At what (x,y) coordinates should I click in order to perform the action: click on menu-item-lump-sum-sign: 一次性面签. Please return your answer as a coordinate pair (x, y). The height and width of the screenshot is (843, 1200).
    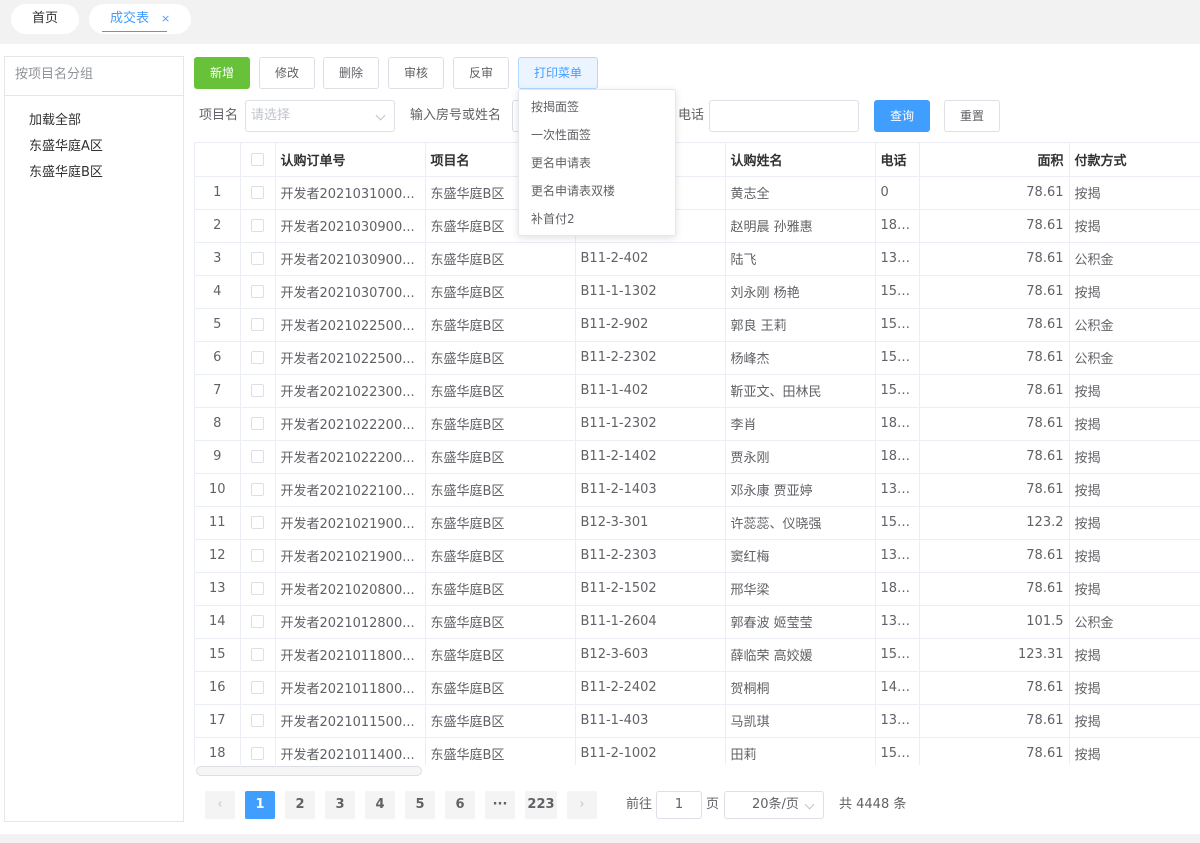
    Looking at the image, I should click on (597, 135).